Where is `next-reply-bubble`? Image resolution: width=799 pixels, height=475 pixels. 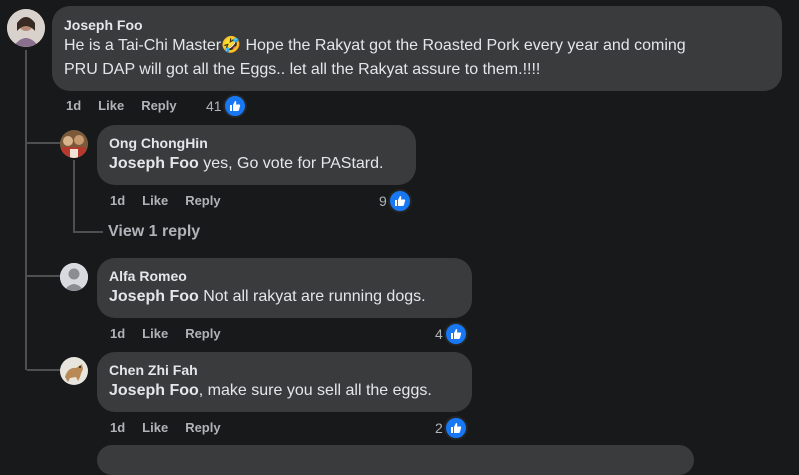 next-reply-bubble is located at coordinates (395, 460).